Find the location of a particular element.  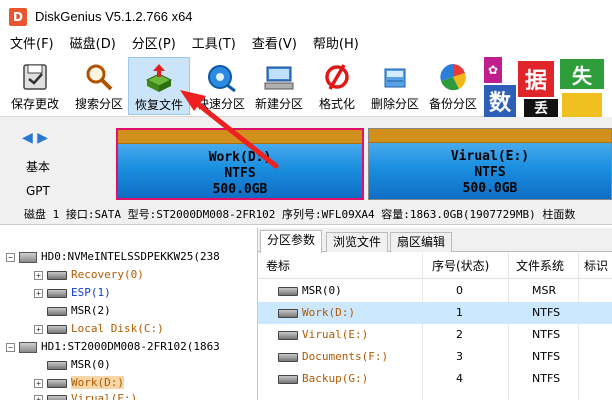

disk-nav-arrows: ◀ ▶ is located at coordinates (35, 138).